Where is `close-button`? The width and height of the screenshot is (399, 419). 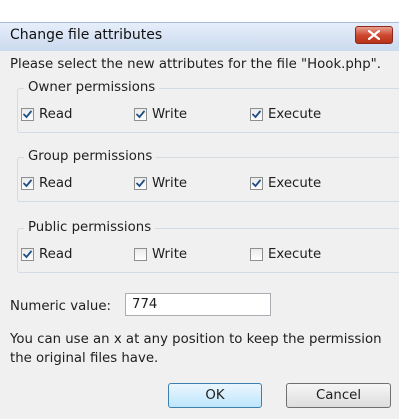
close-button is located at coordinates (374, 35).